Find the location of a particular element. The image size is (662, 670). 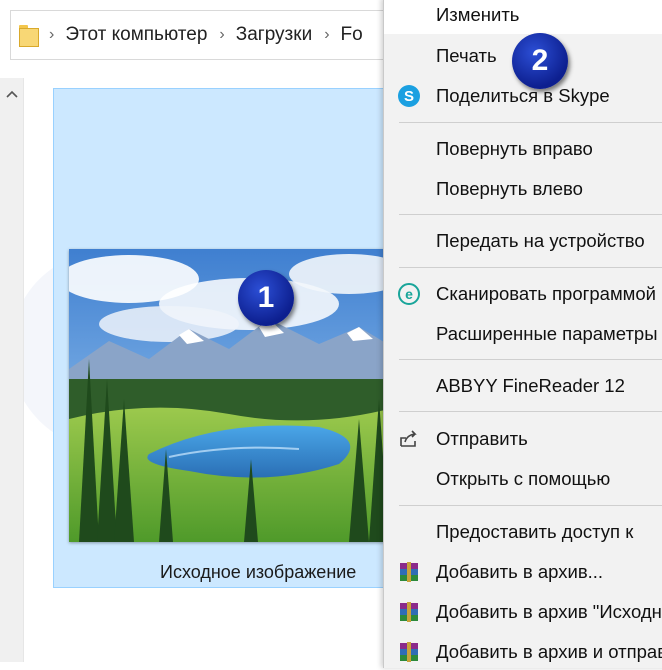

menu-item-add-to-archive-and-send: Добавить в архив и отправ is located at coordinates (523, 652).